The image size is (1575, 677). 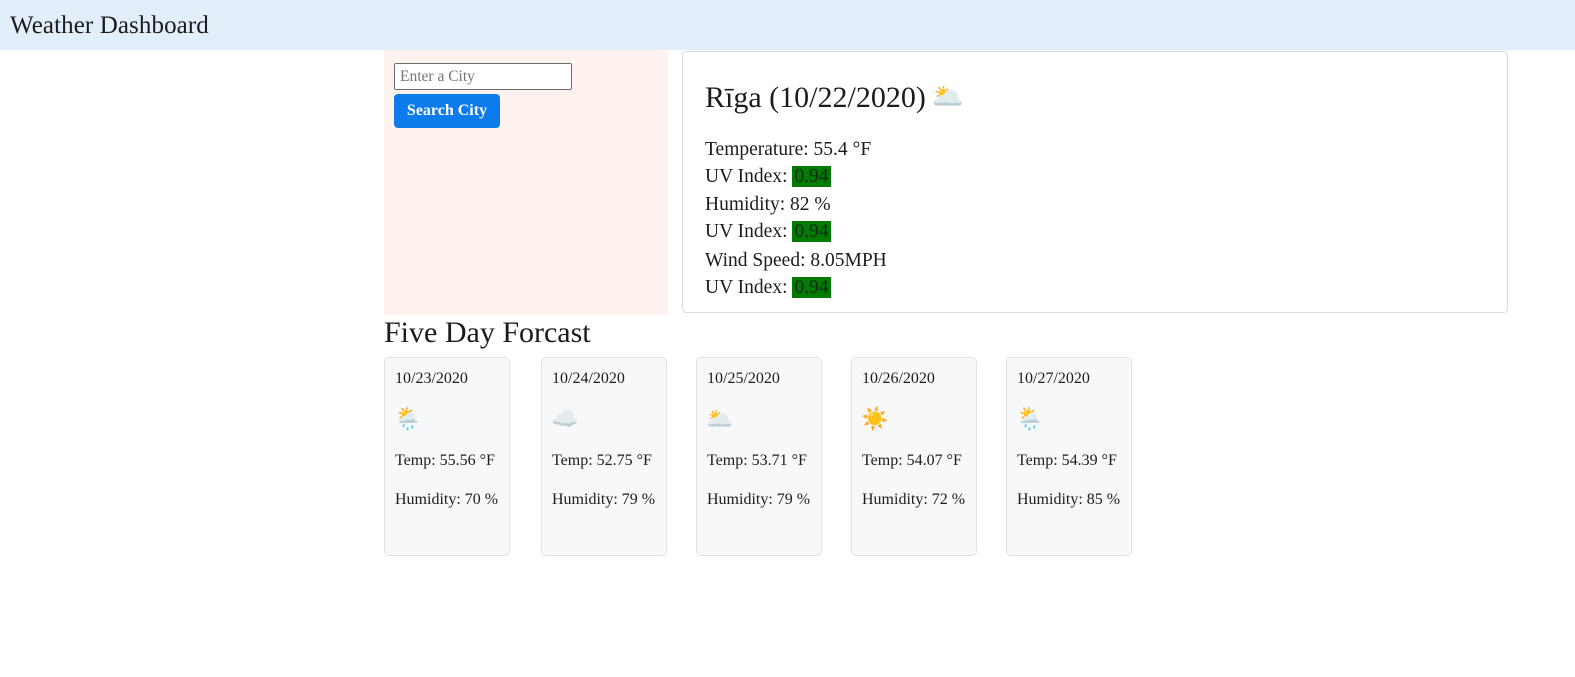 I want to click on cloud-icon: ☁️, so click(x=565, y=418).